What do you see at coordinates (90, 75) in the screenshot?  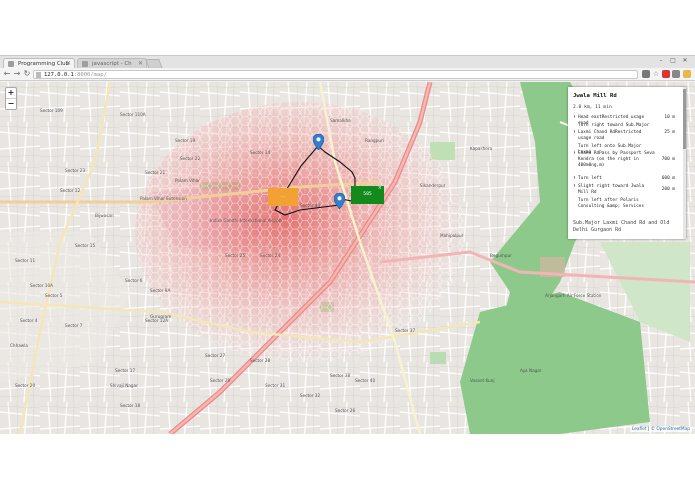 I see `address-path: :8000/map/` at bounding box center [90, 75].